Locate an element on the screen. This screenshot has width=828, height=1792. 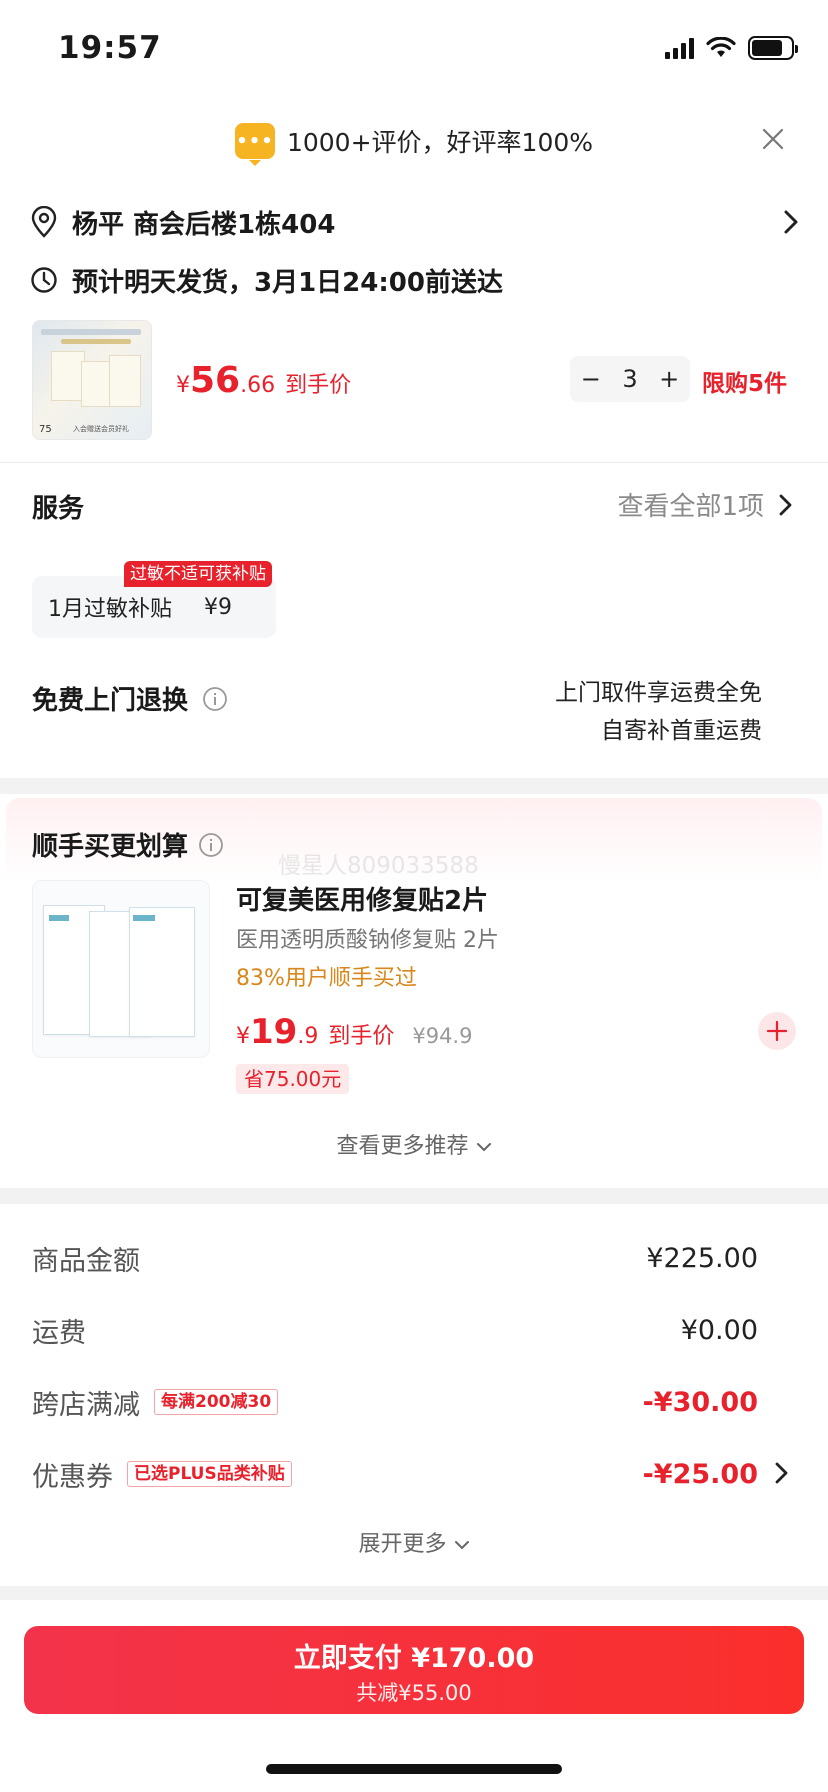
status-icons is located at coordinates (731, 48).